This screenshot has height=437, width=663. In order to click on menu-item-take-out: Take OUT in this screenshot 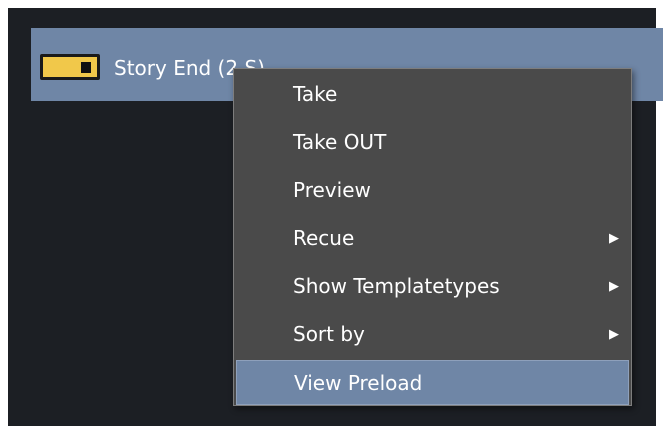, I will do `click(432, 142)`.